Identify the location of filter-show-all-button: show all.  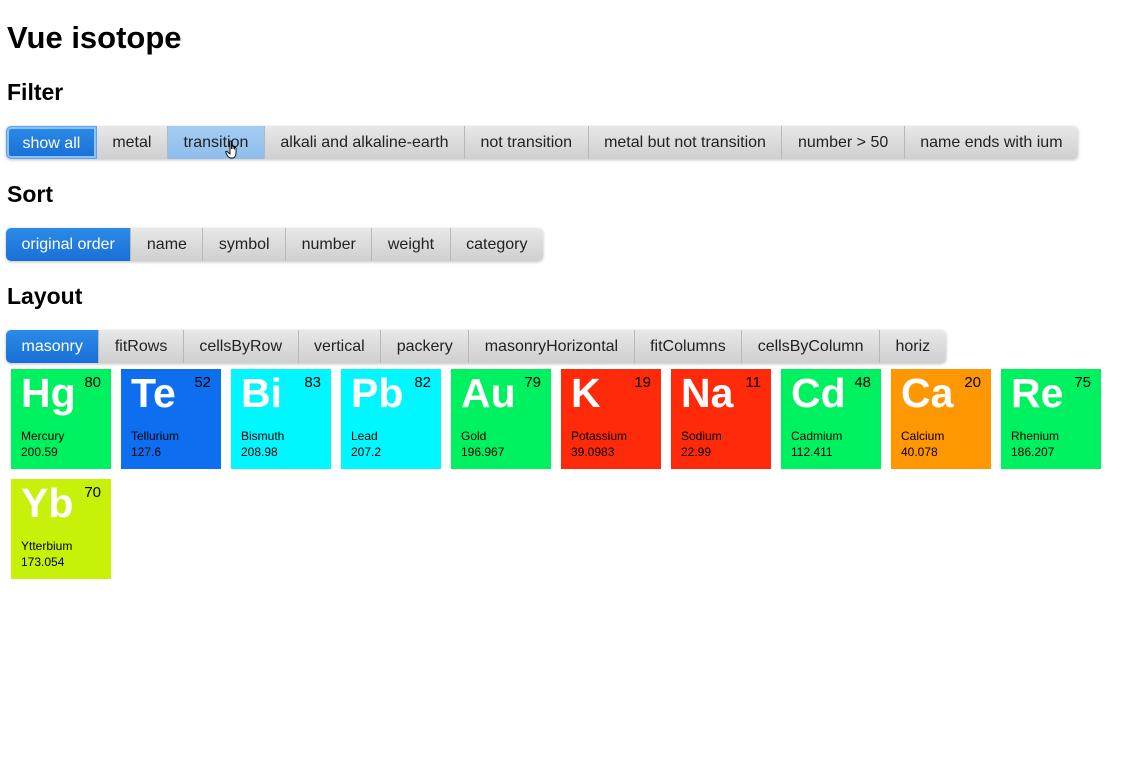
(51, 142).